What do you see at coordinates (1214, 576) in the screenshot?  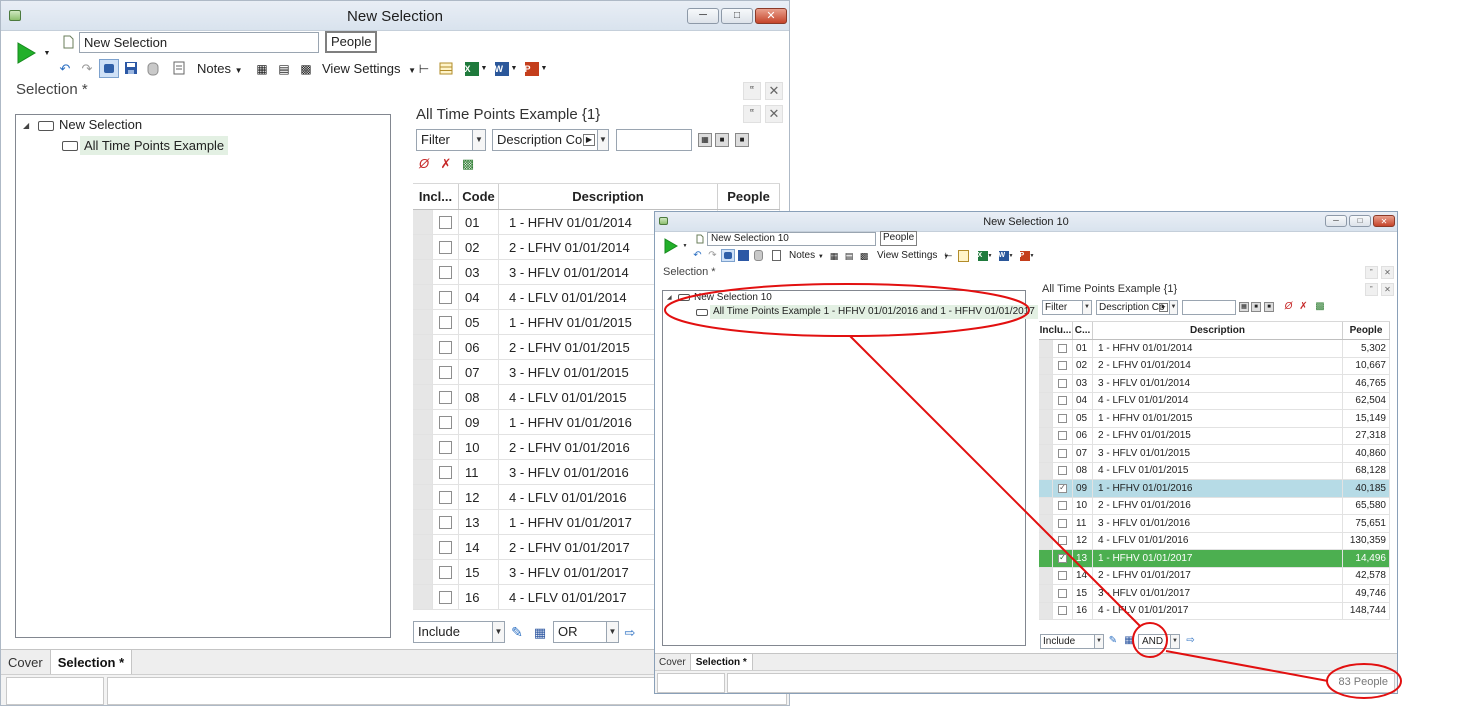 I see `table-row: 14 2 - LFHV 01/01/2017 42,578` at bounding box center [1214, 576].